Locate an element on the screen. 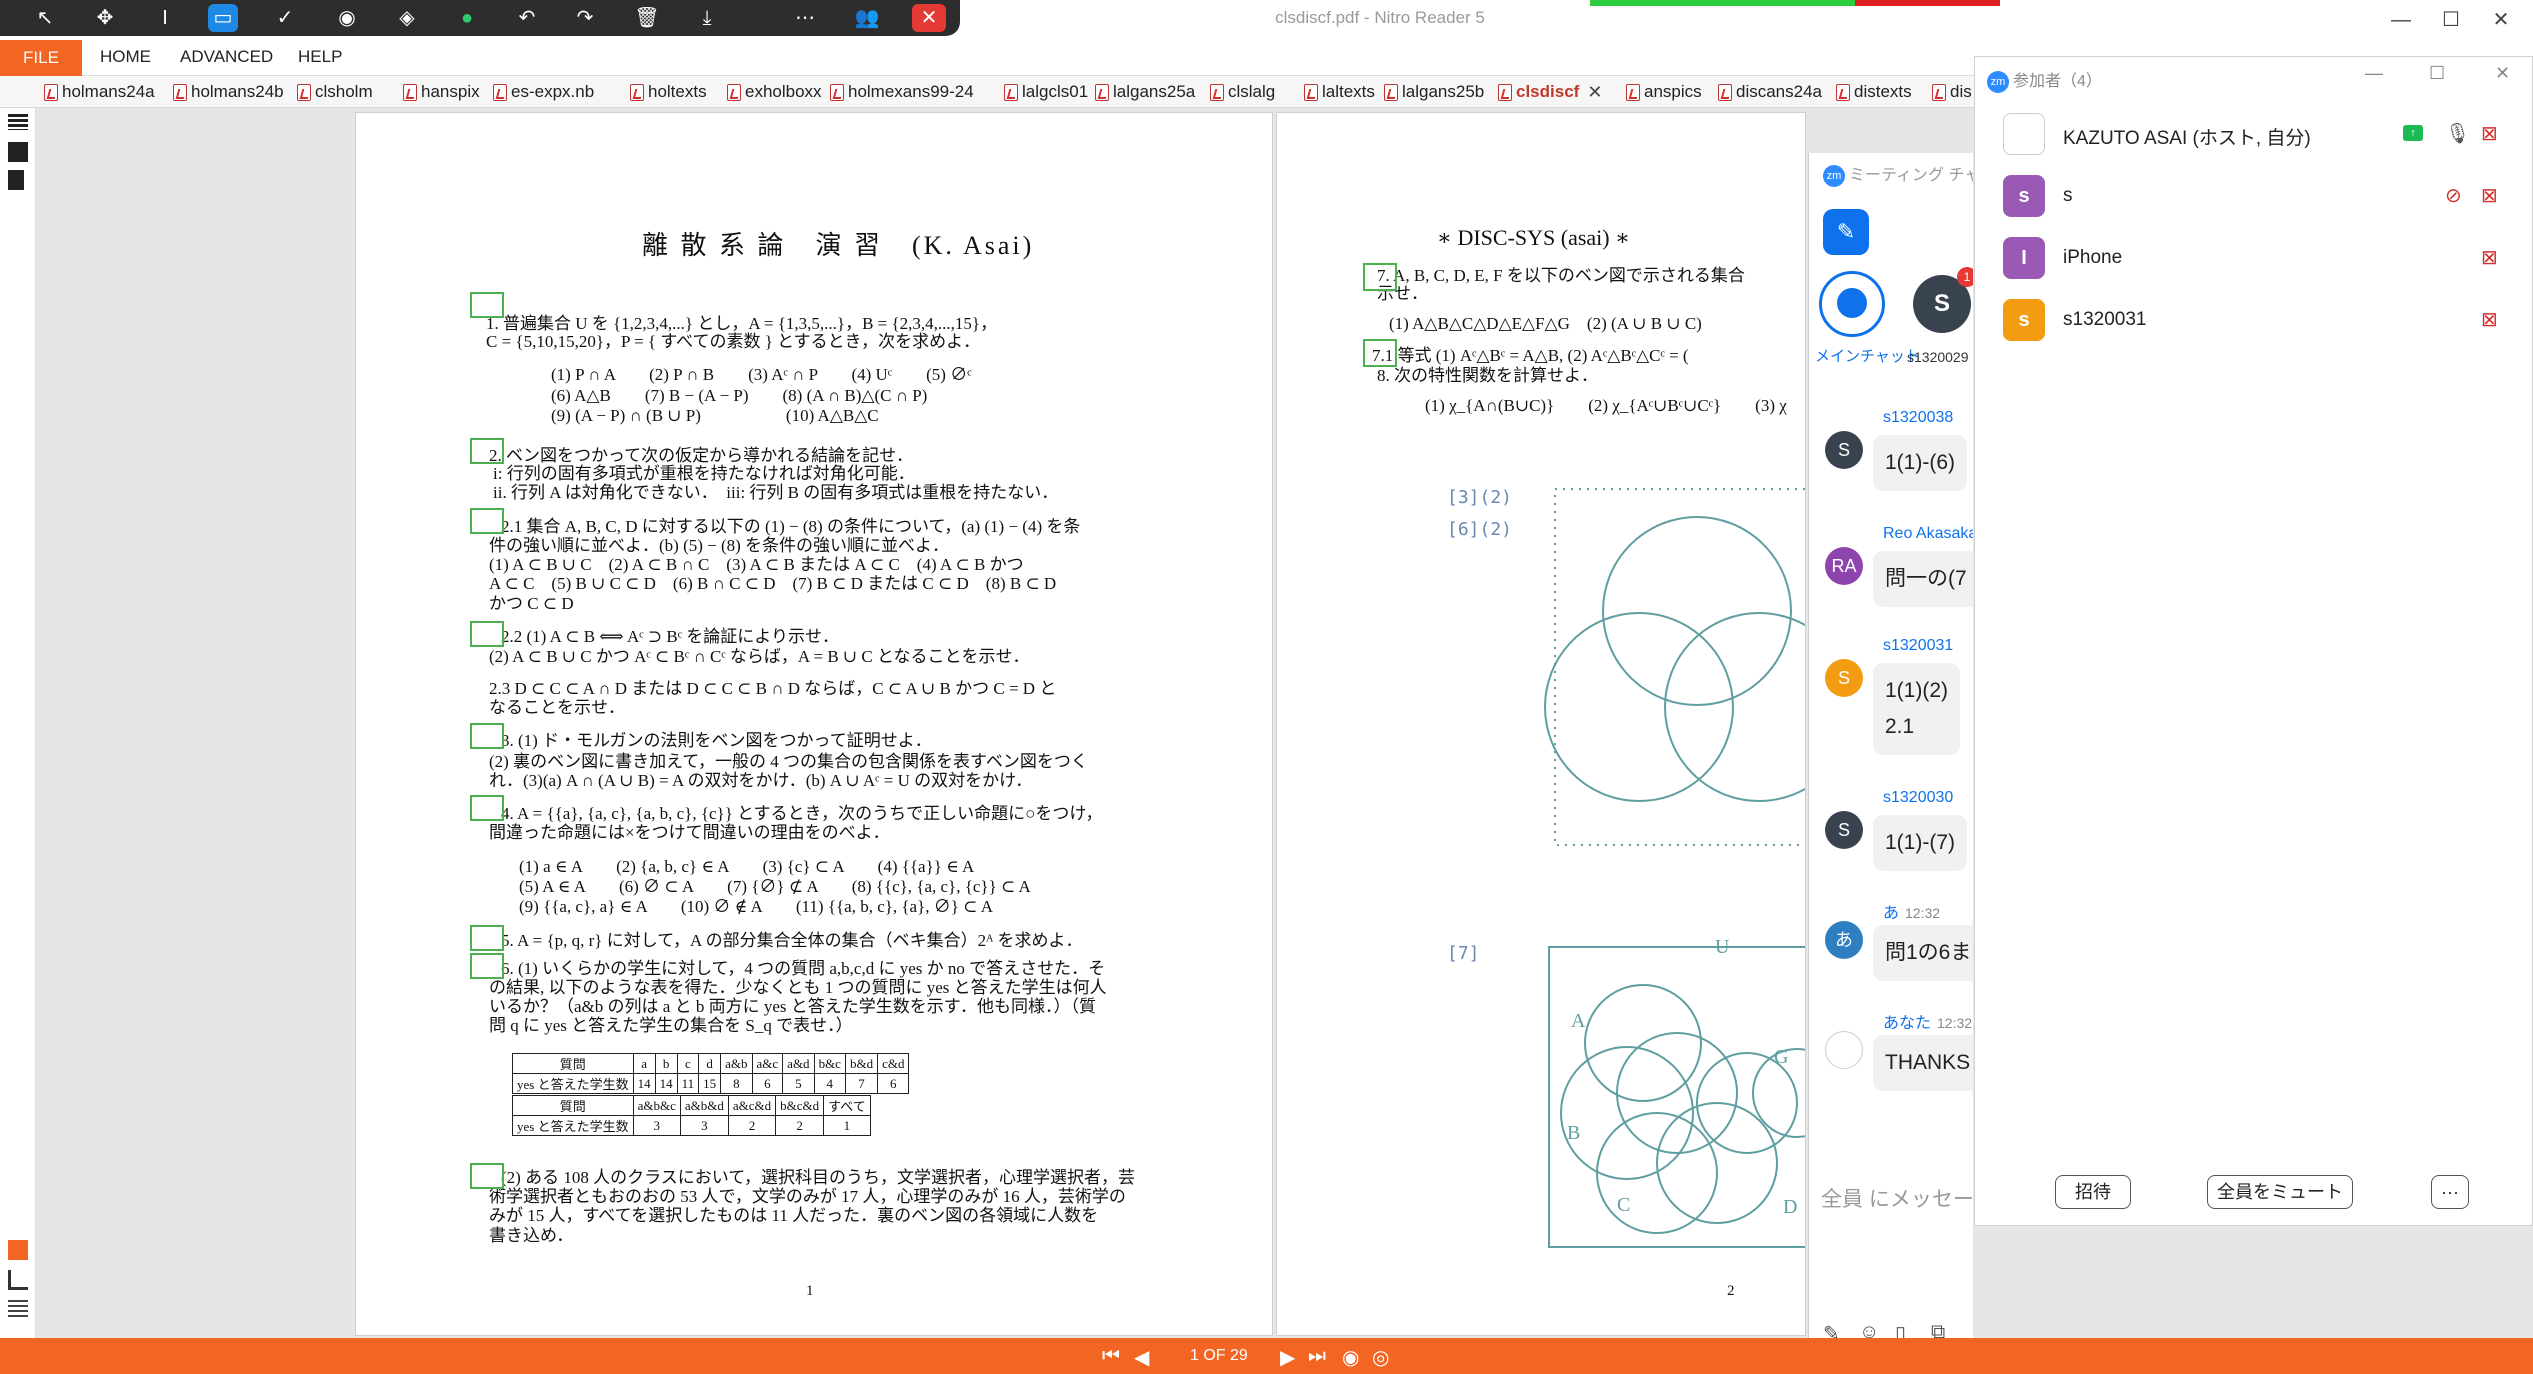 This screenshot has width=2533, height=1374. main-chat-button is located at coordinates (1852, 304).